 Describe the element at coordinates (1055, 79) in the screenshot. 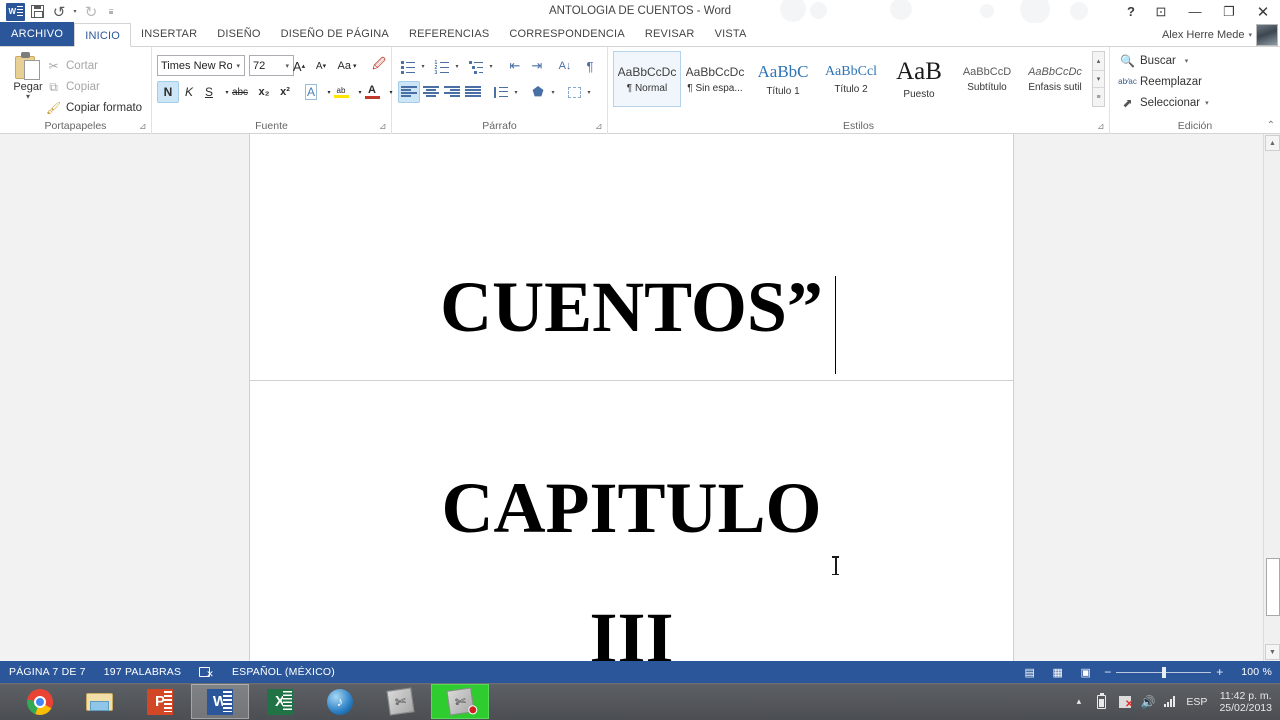

I see `style-enfasis-sutil: AaBbCcDc Énfasis sutil` at that location.